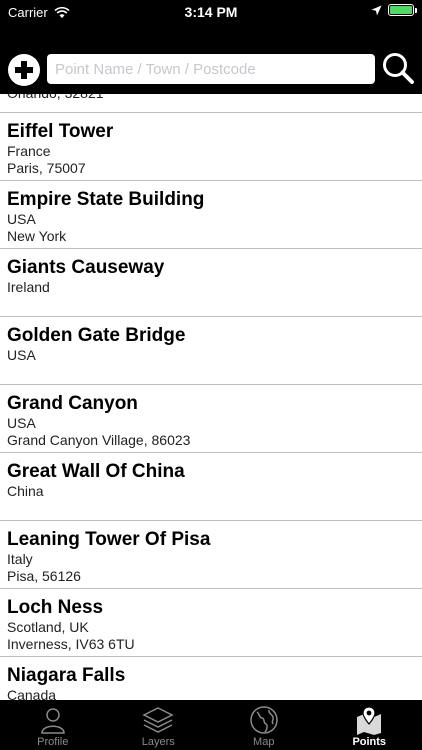 Image resolution: width=422 pixels, height=750 pixels. I want to click on plus-icon, so click(24, 70).